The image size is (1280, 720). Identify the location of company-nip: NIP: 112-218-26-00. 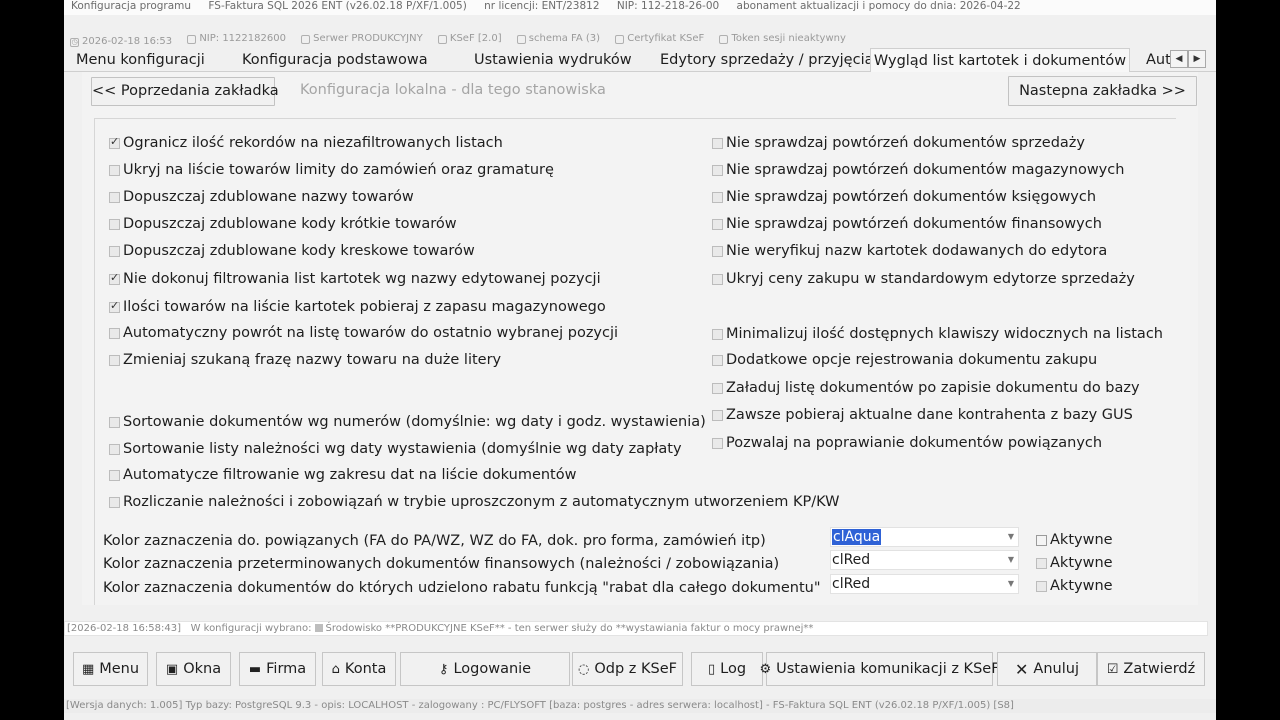
(668, 6).